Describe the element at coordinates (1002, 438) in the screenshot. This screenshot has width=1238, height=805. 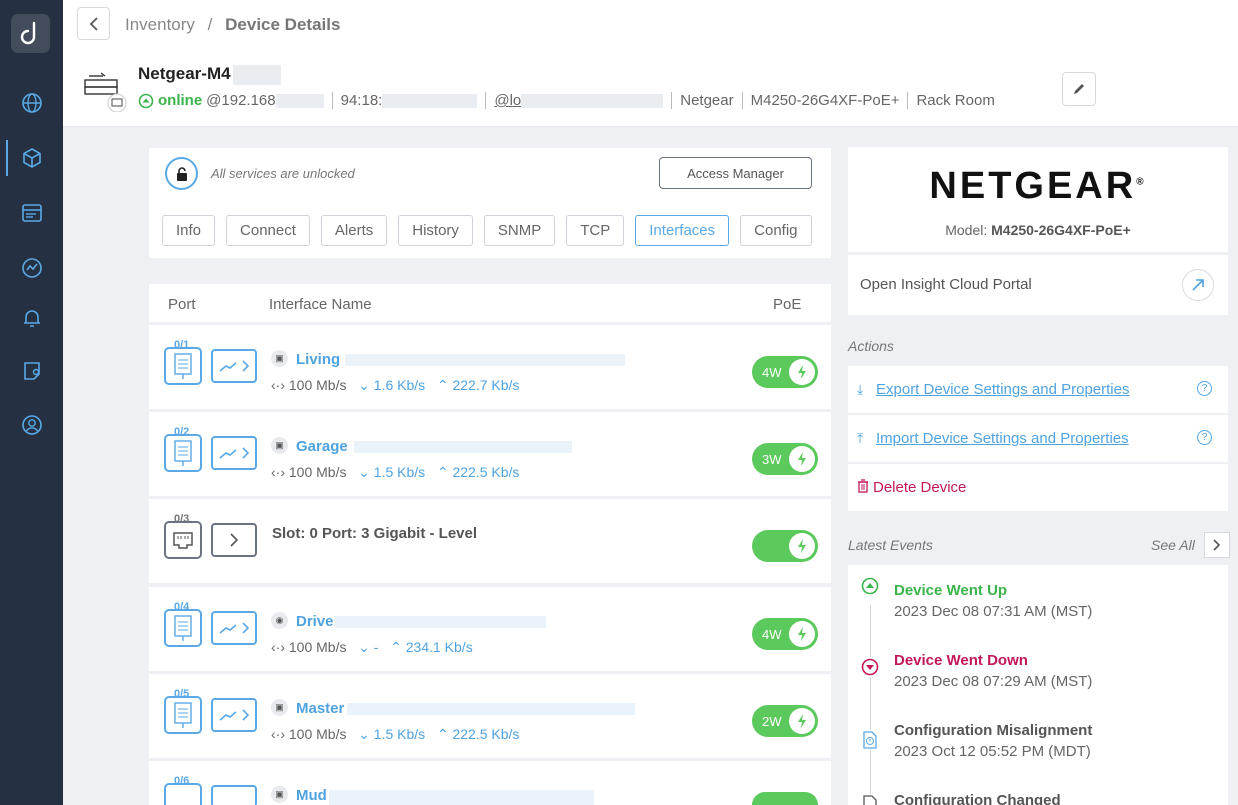
I see `import-link: Import Device Settings and Properties` at that location.